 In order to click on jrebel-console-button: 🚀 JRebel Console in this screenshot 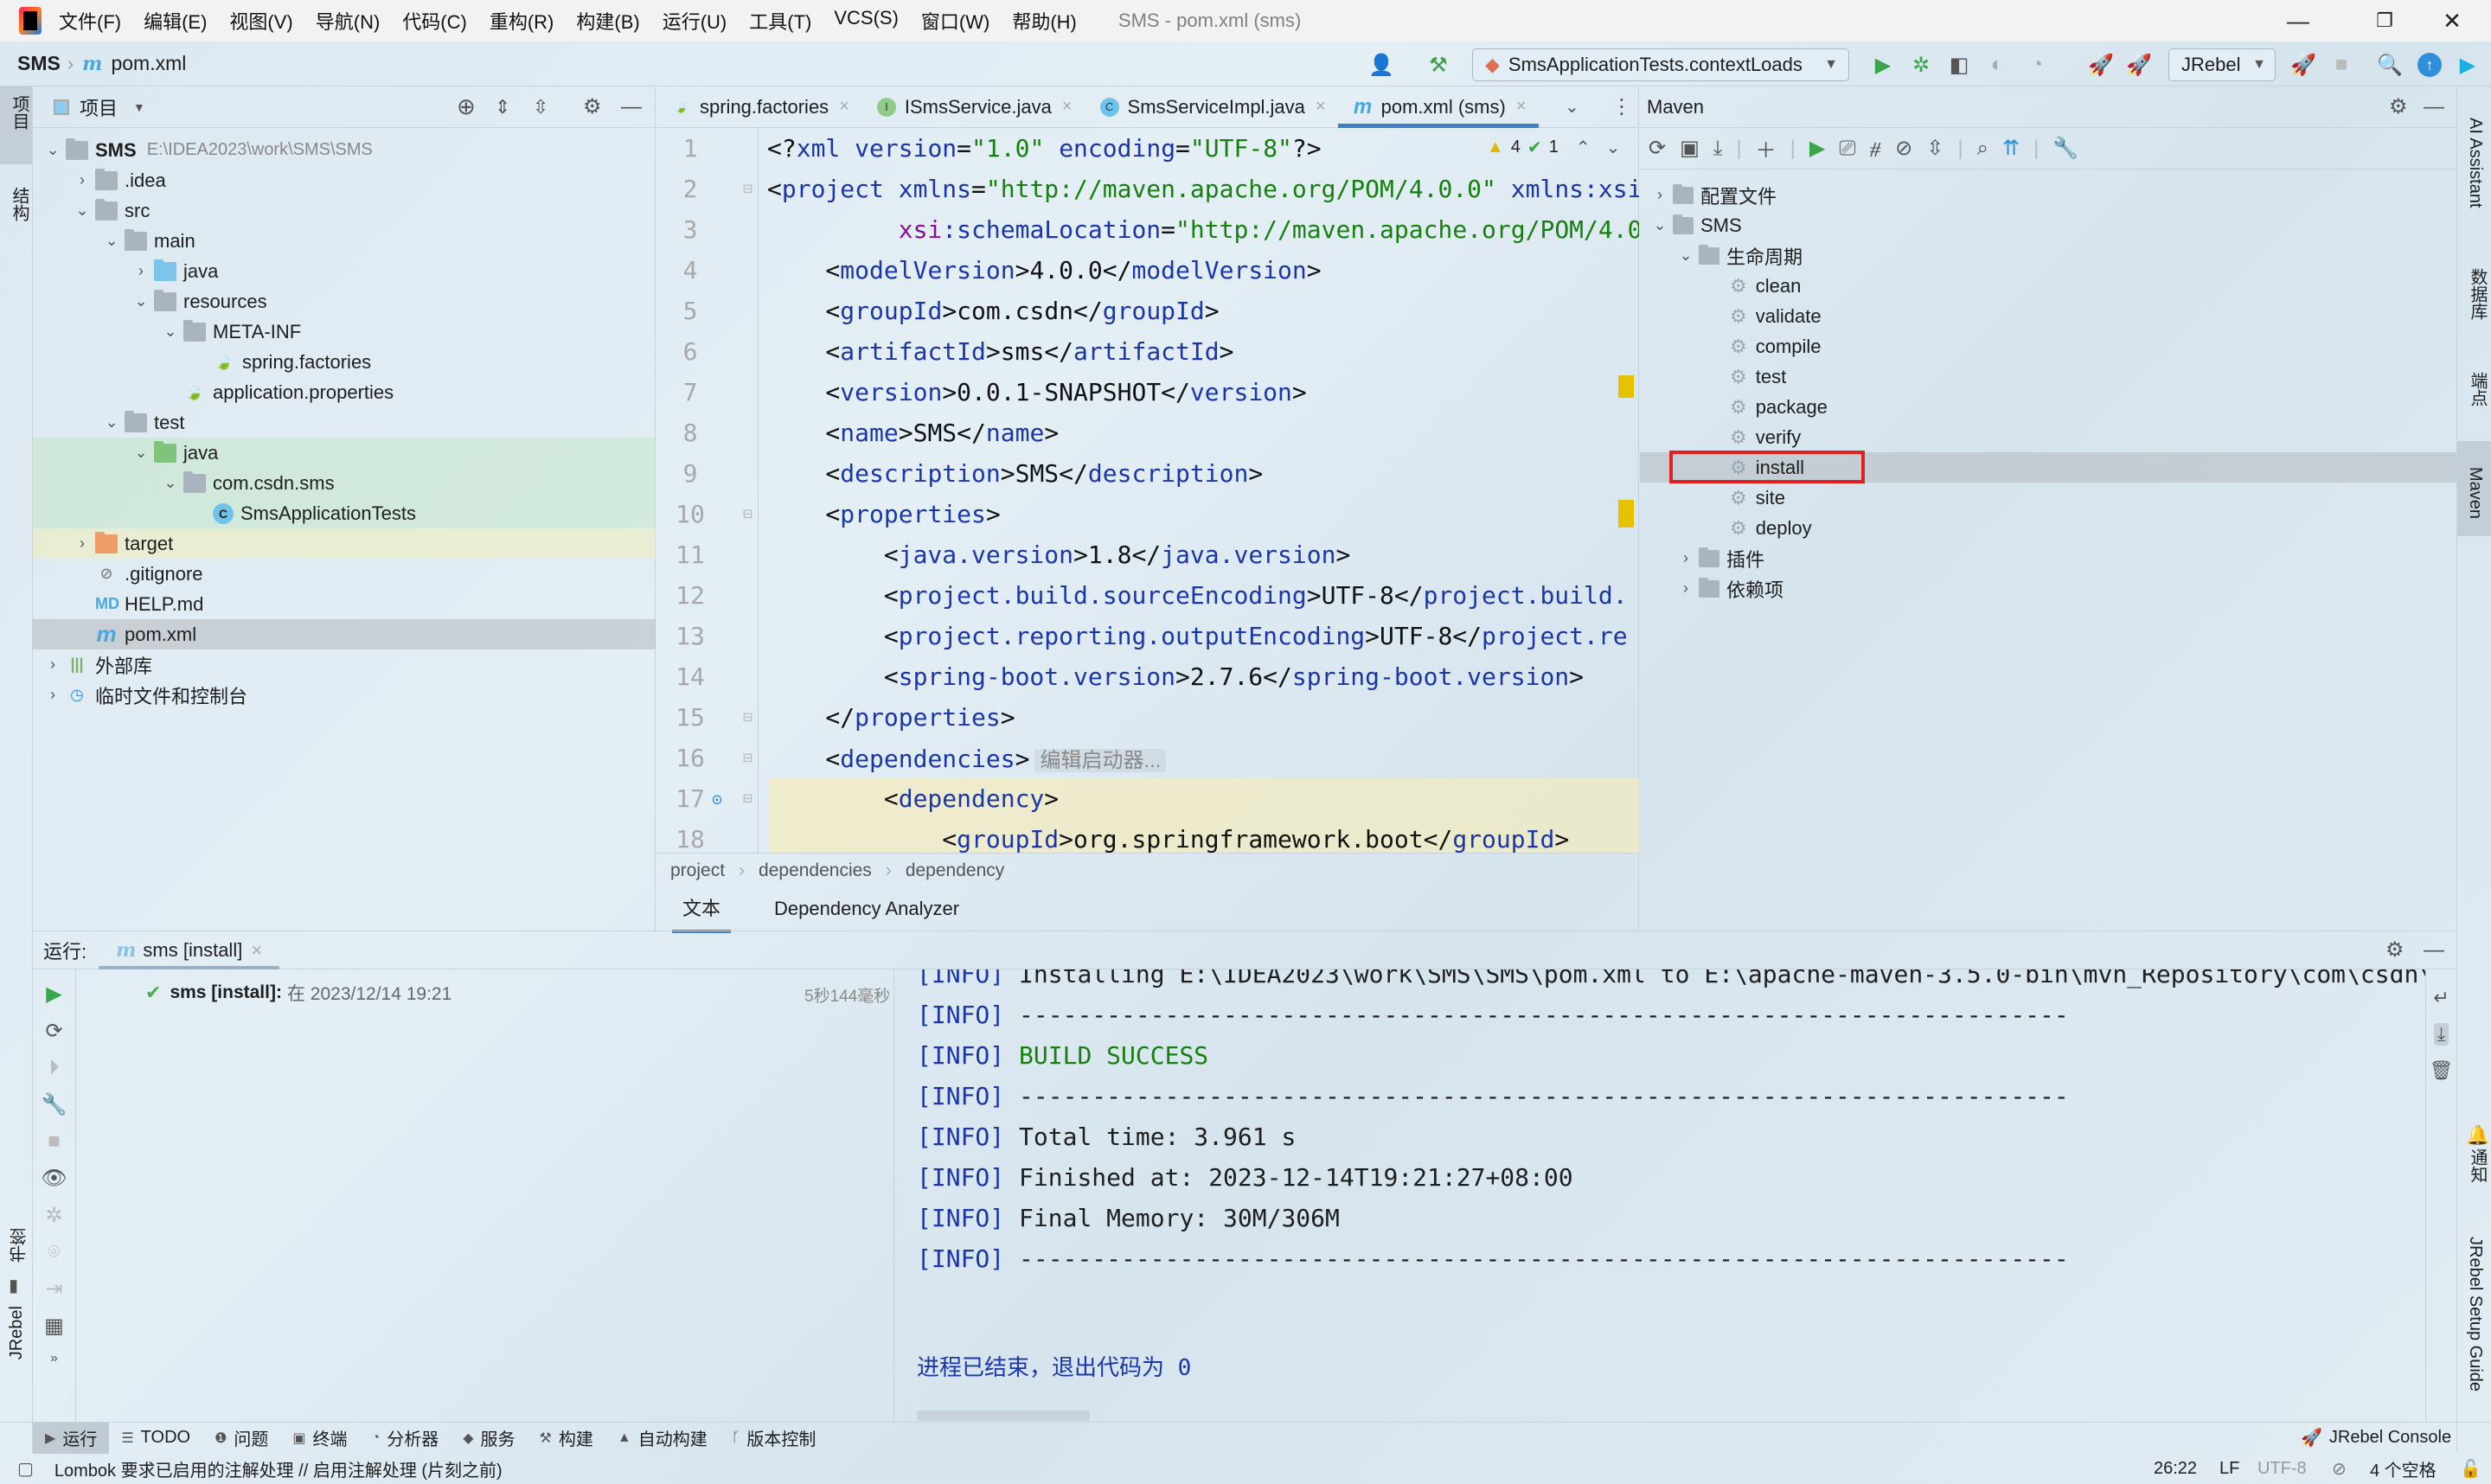, I will do `click(2376, 1438)`.